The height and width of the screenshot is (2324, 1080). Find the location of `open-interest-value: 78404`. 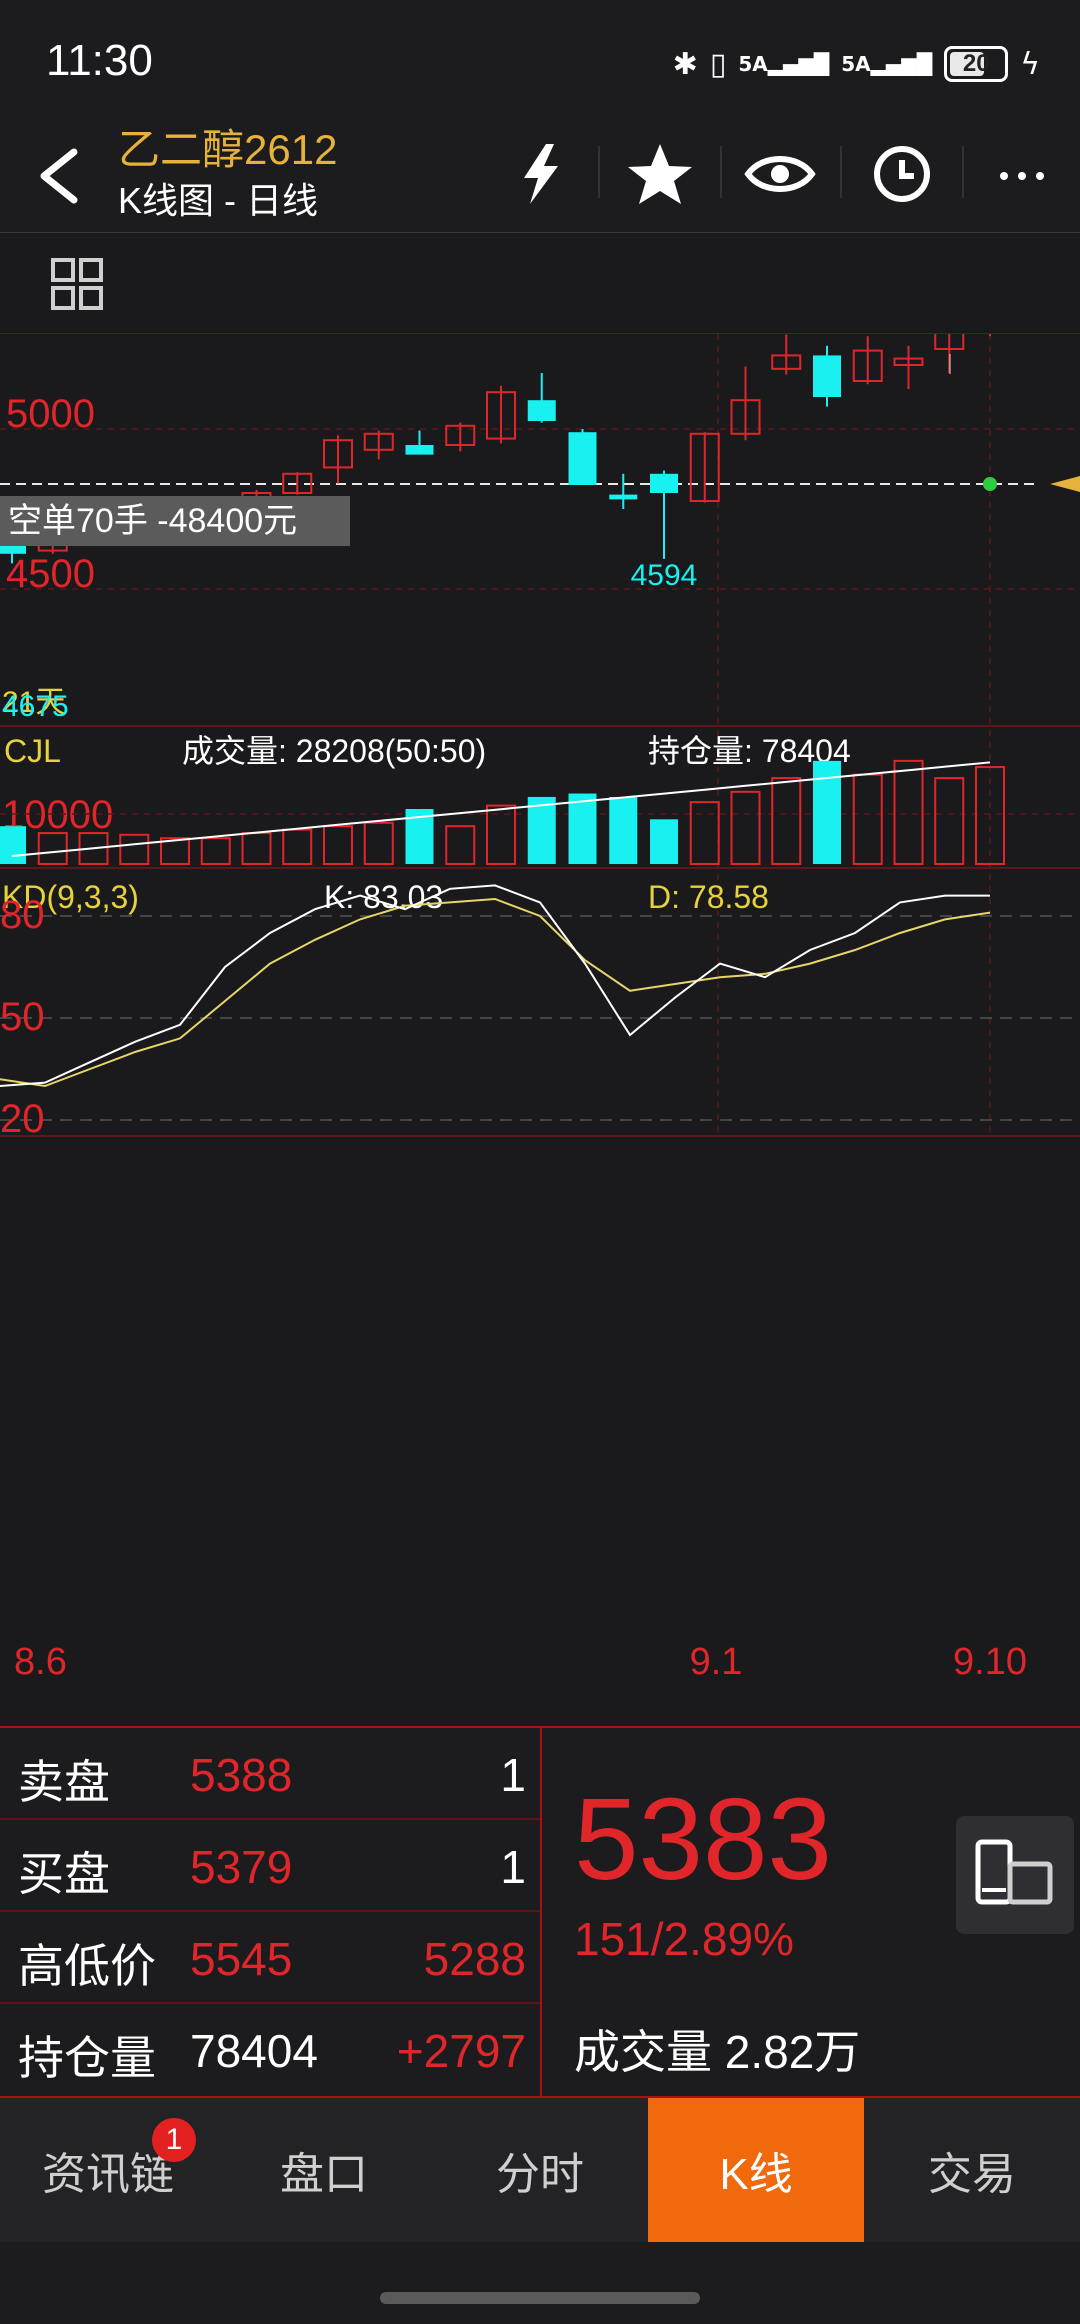

open-interest-value: 78404 is located at coordinates (254, 2051).